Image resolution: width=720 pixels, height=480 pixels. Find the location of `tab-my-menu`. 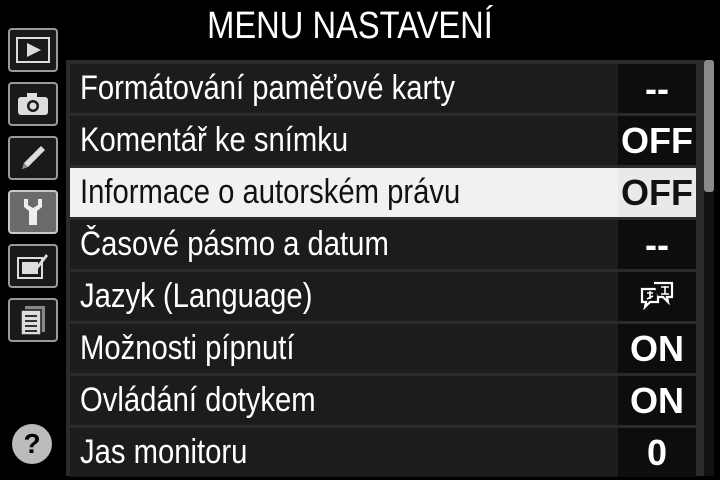

tab-my-menu is located at coordinates (33, 320).